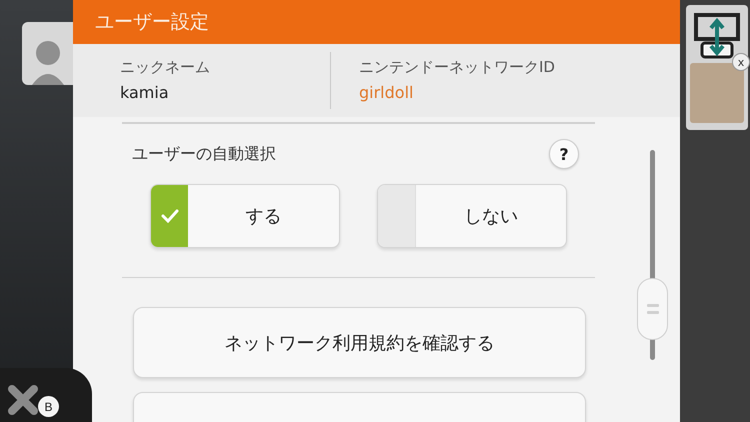 This screenshot has width=750, height=422. I want to click on close-badge: x, so click(741, 62).